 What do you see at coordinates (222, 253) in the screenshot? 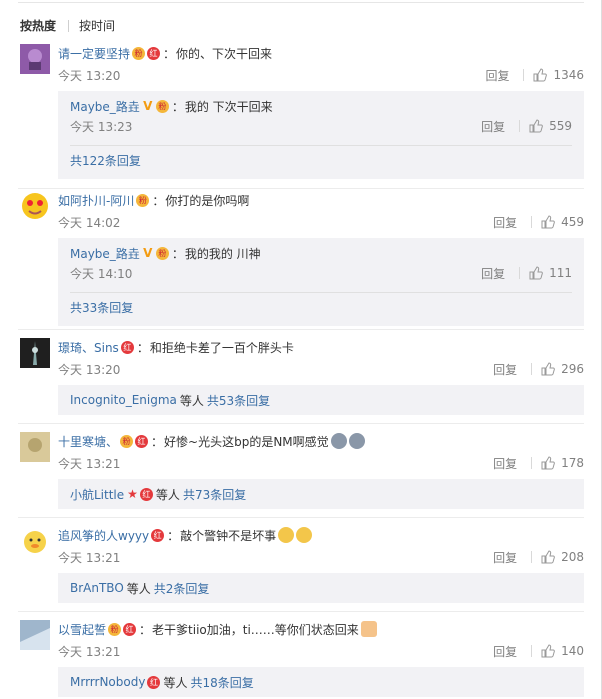
I see `reply-text: 我的我的 川神` at bounding box center [222, 253].